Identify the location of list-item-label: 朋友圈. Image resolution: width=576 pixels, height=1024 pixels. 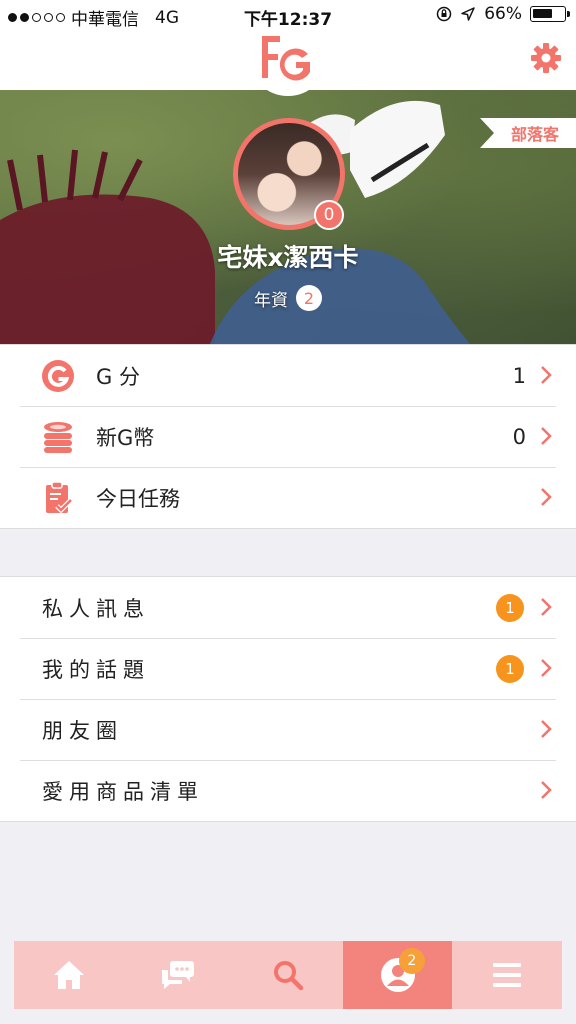
(82, 730).